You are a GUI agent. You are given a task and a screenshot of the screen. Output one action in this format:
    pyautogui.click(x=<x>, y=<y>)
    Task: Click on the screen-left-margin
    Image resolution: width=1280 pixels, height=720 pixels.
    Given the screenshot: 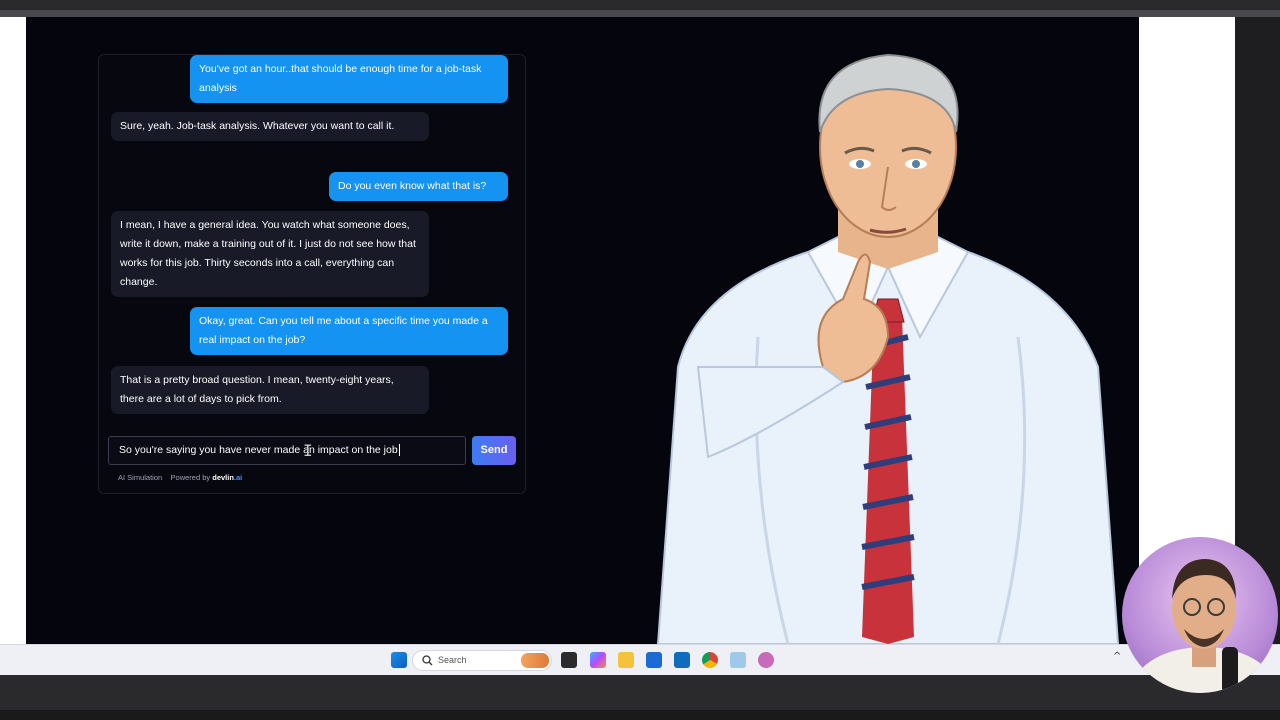 What is the action you would take?
    pyautogui.click(x=13, y=330)
    